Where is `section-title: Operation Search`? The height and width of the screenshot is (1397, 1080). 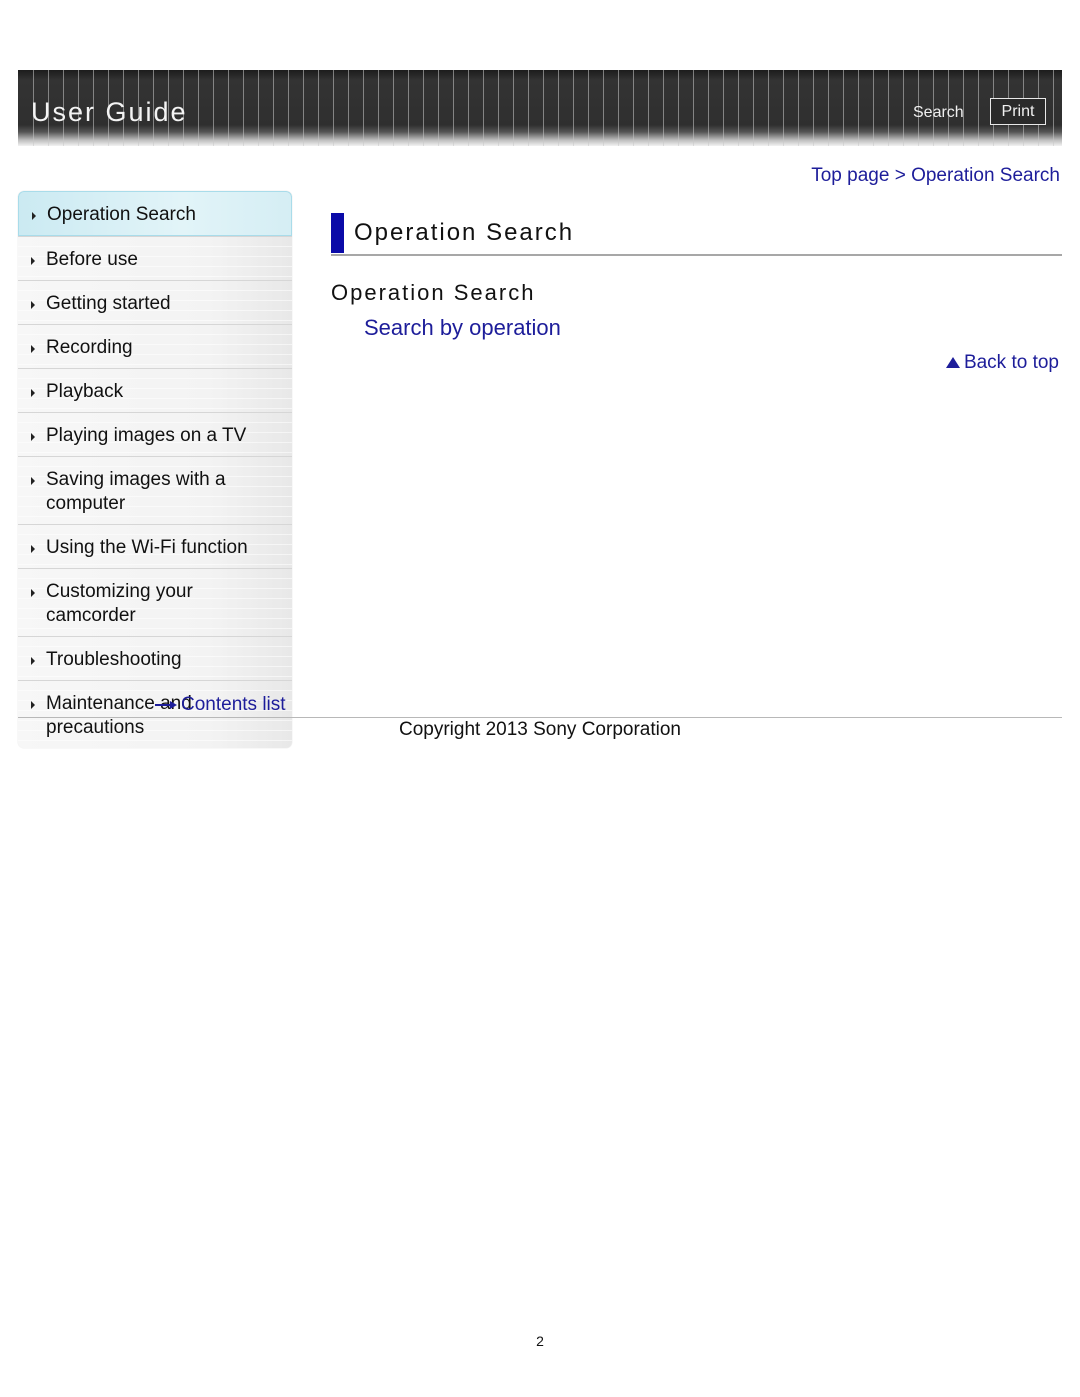 section-title: Operation Search is located at coordinates (433, 292).